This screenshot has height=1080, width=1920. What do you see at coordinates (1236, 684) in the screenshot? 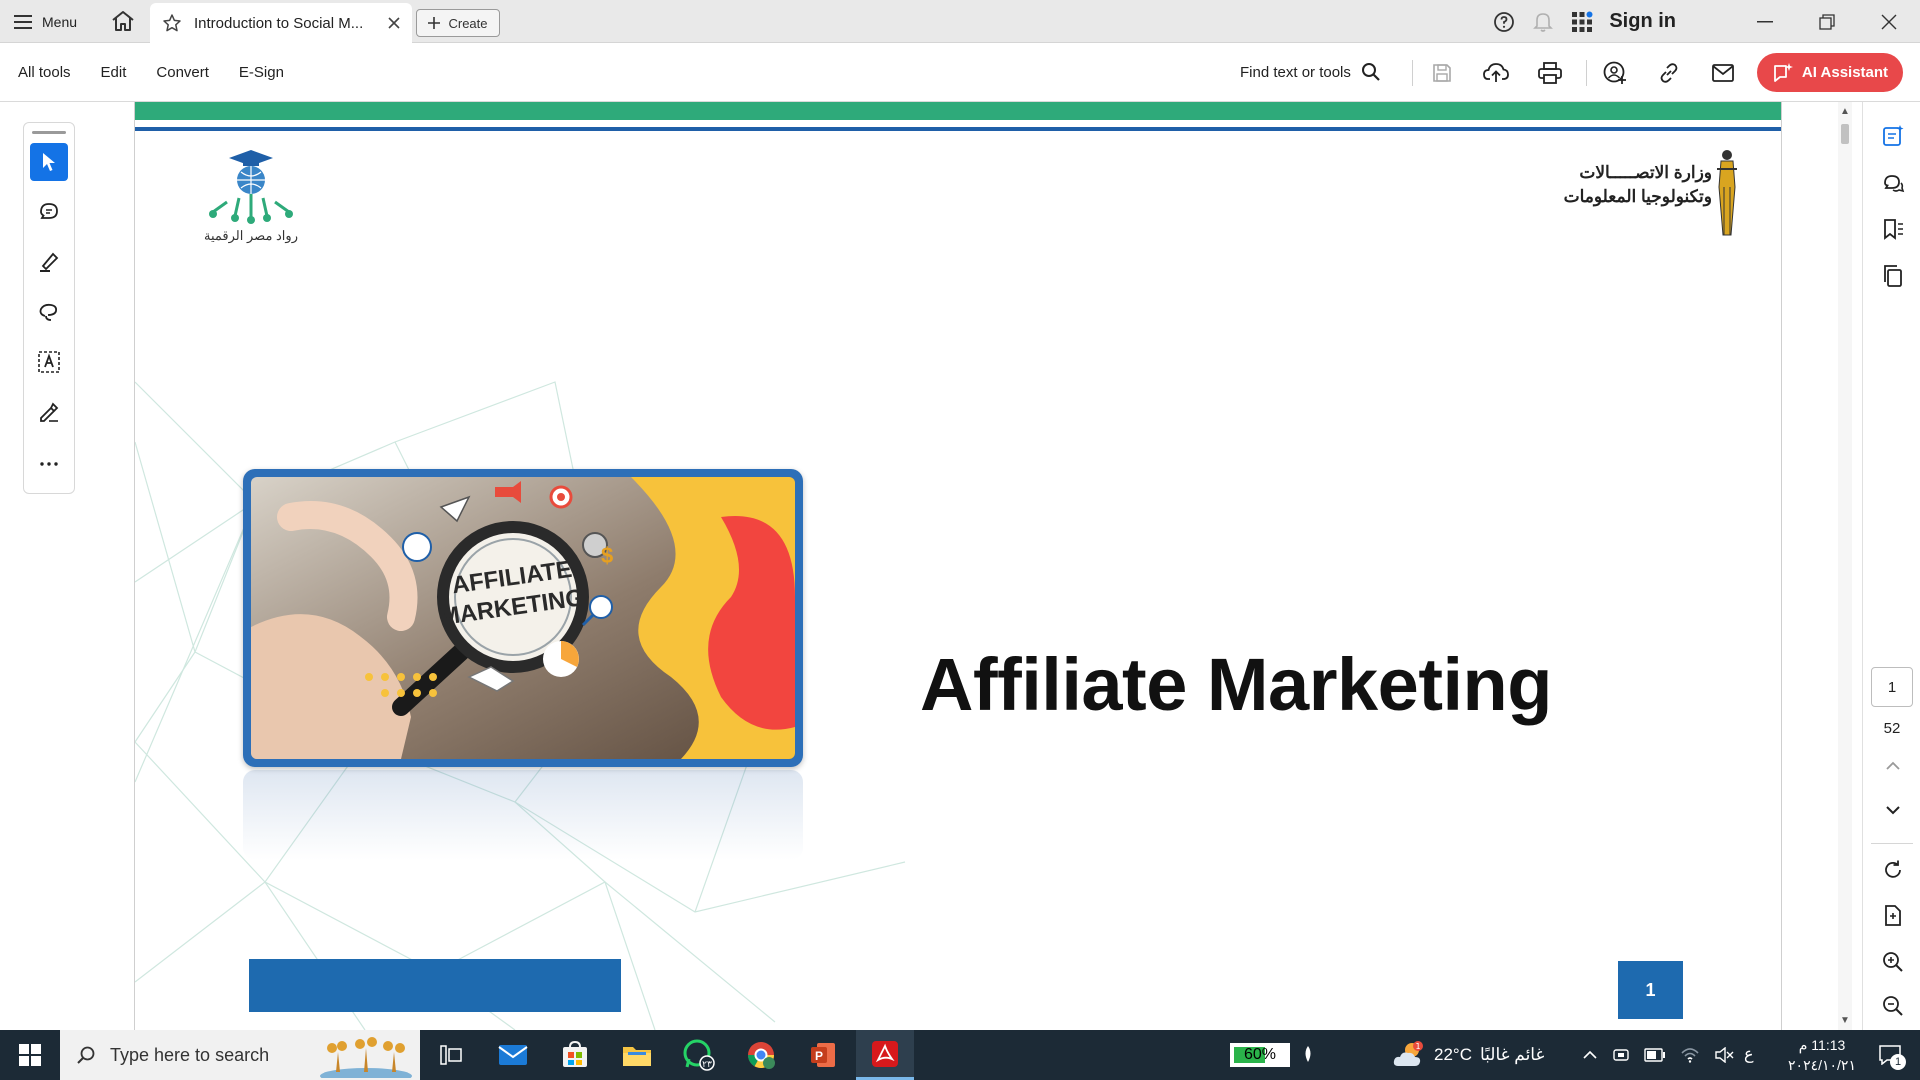
I see `slide-title: Affiliate Marketing` at bounding box center [1236, 684].